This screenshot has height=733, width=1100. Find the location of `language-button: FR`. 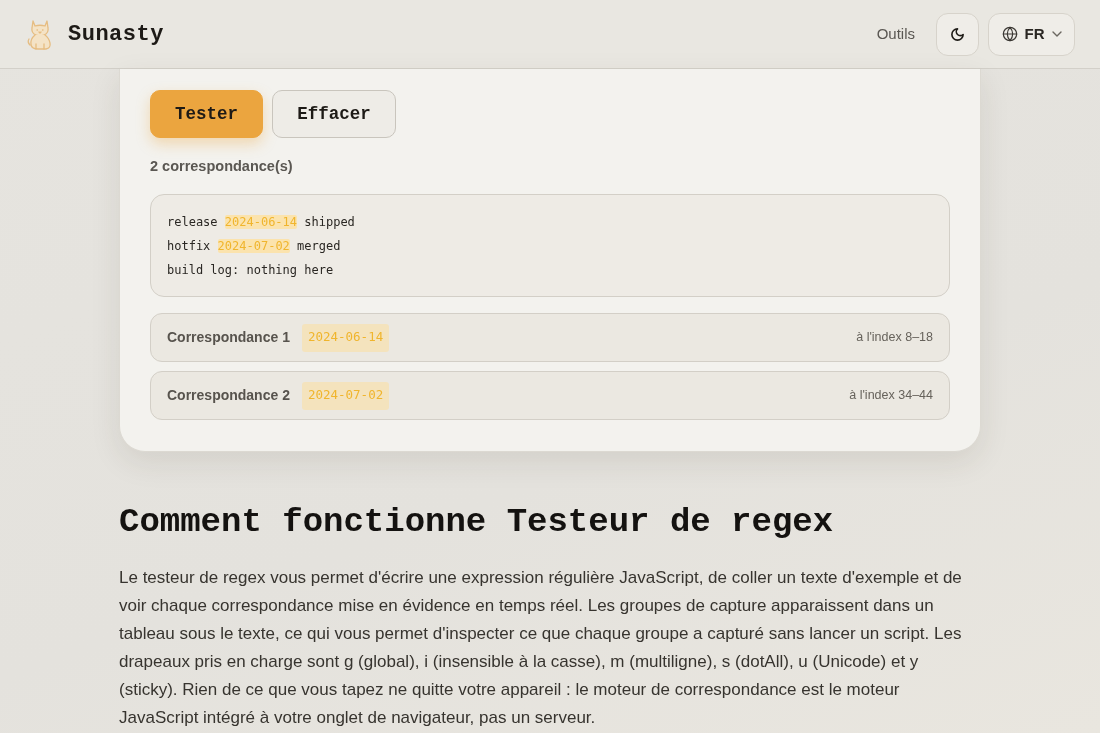

language-button: FR is located at coordinates (1031, 34).